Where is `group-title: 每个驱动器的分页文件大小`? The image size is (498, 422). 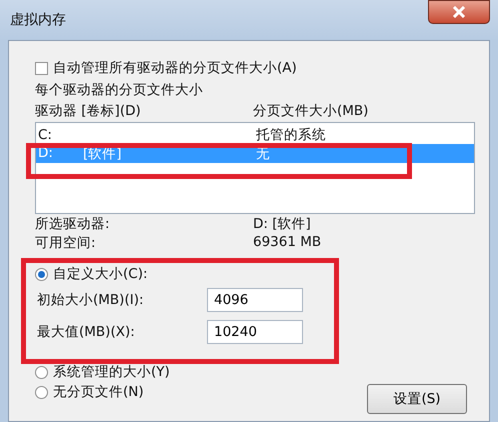
group-title: 每个驱动器的分页文件大小 is located at coordinates (119, 90).